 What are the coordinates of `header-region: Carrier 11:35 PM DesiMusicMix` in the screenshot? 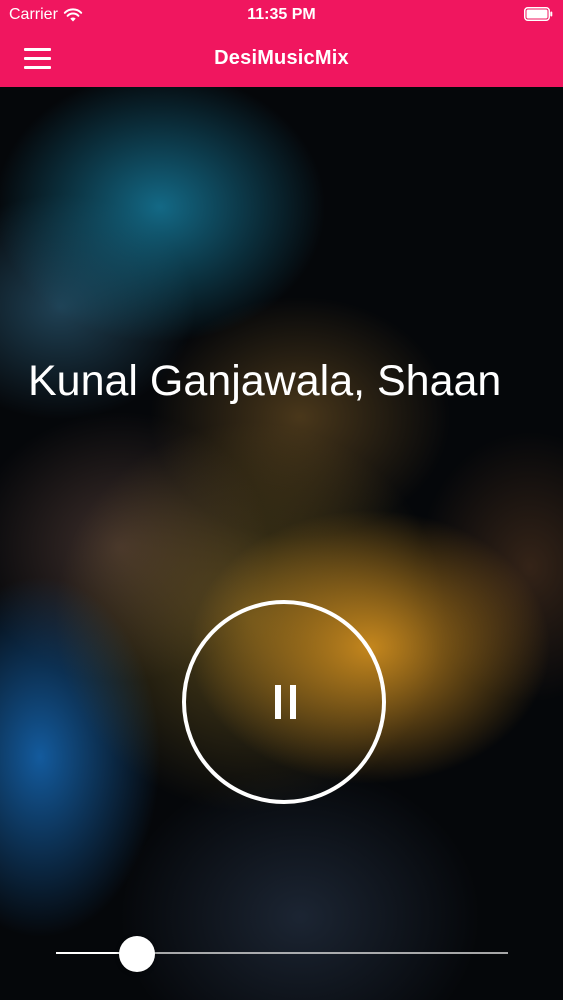 It's located at (281, 43).